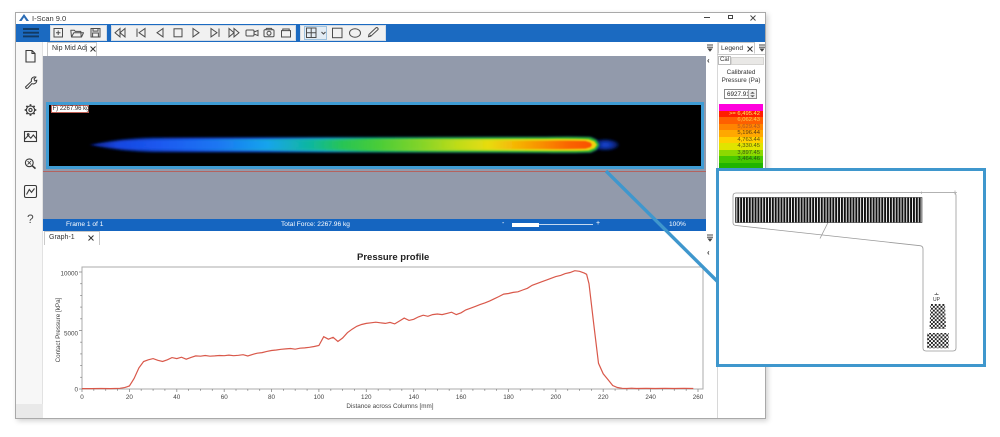  I want to click on svg-text: 200, so click(556, 397).